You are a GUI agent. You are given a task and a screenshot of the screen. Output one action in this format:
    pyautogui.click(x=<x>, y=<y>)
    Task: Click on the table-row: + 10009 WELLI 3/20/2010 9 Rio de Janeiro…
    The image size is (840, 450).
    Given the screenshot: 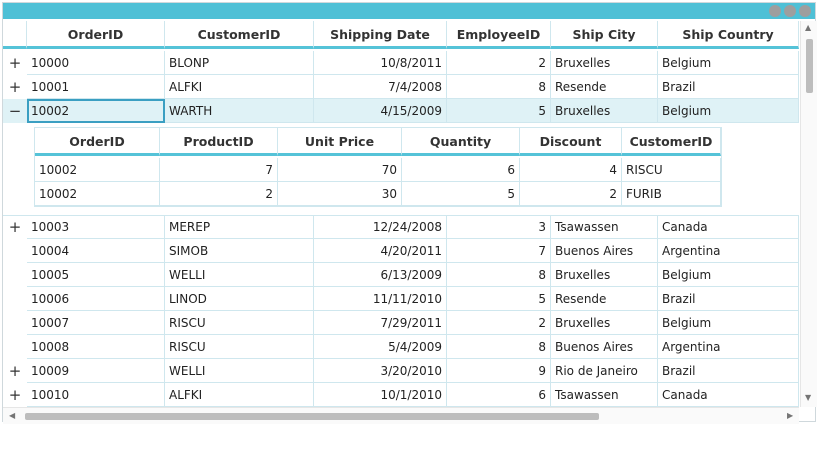 What is the action you would take?
    pyautogui.click(x=401, y=371)
    